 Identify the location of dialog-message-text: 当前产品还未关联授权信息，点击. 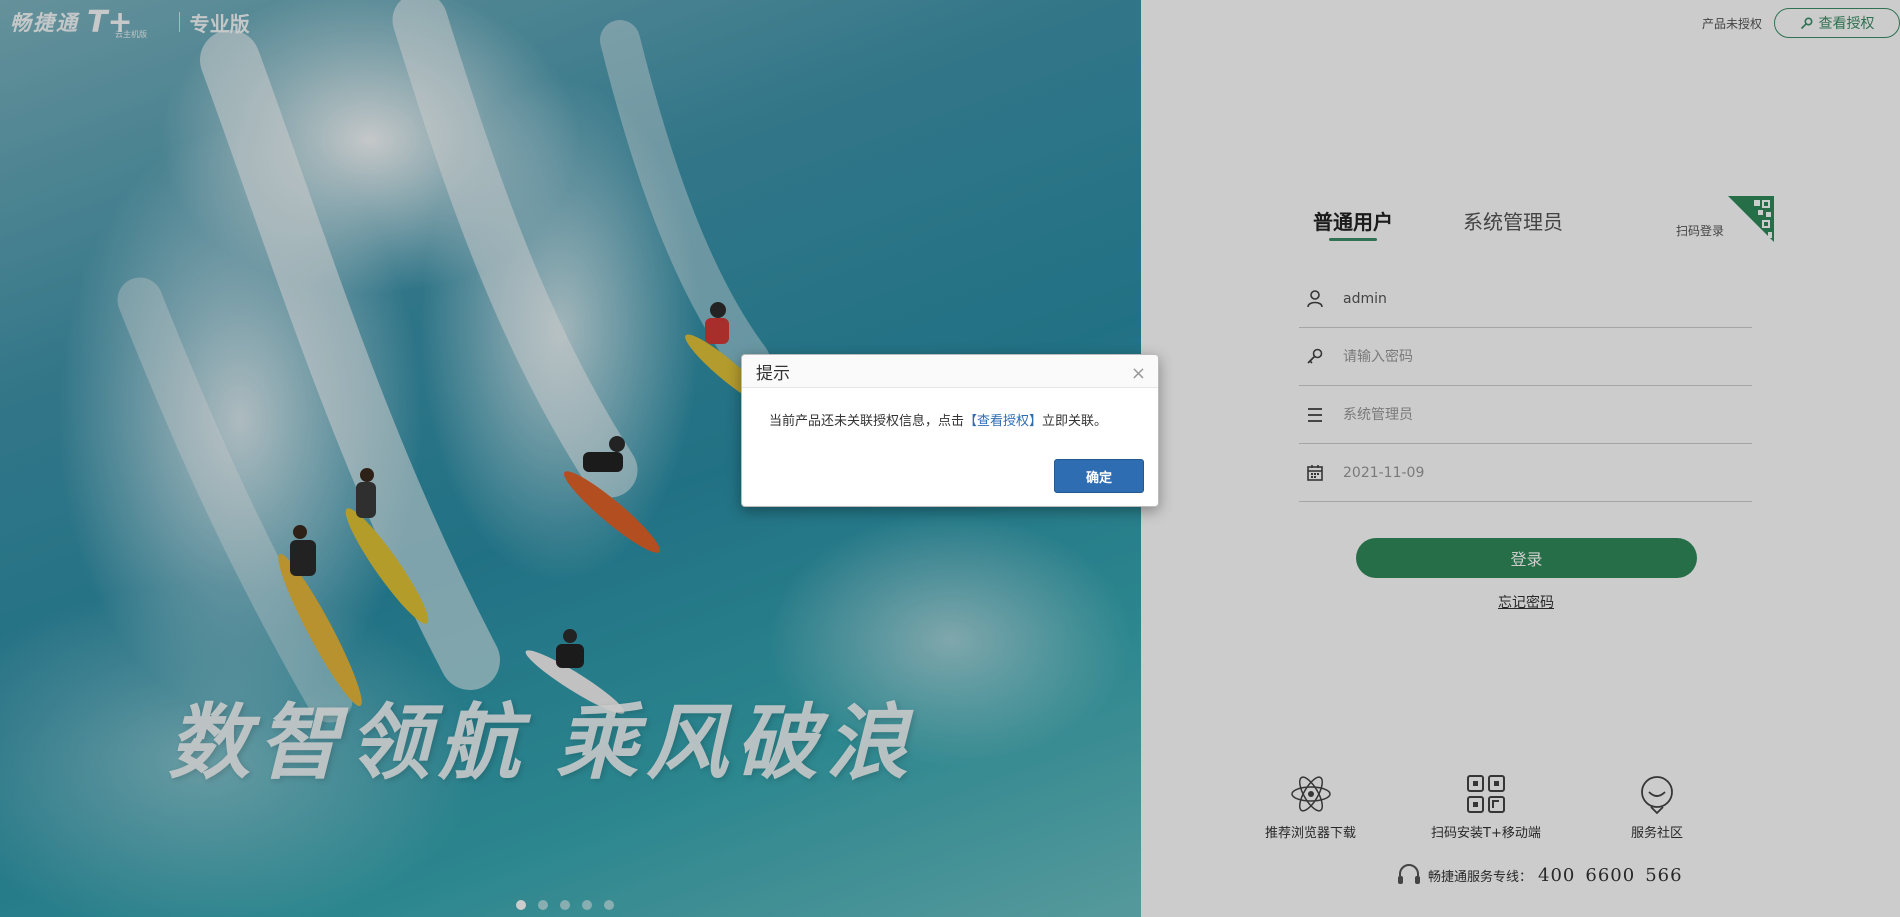
(867, 421).